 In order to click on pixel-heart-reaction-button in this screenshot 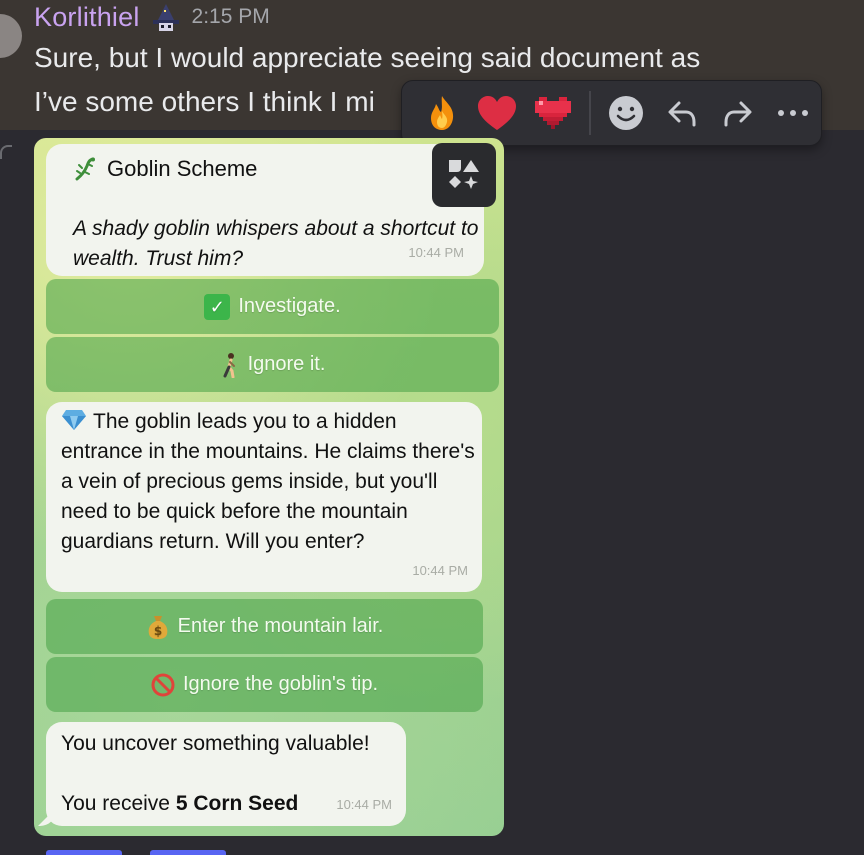, I will do `click(553, 113)`.